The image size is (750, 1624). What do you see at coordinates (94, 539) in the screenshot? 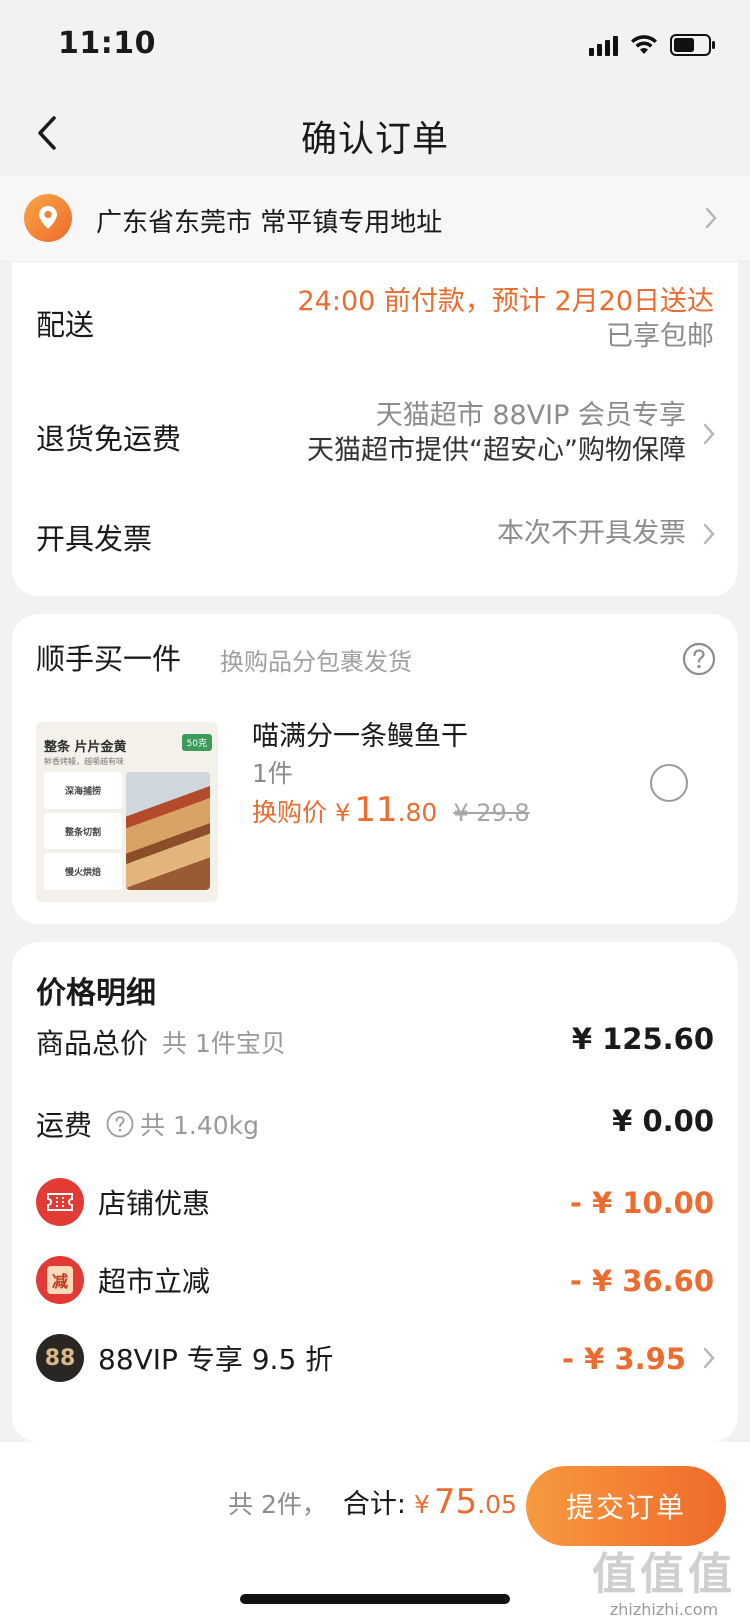
I see `invoice-label: 开具发票` at bounding box center [94, 539].